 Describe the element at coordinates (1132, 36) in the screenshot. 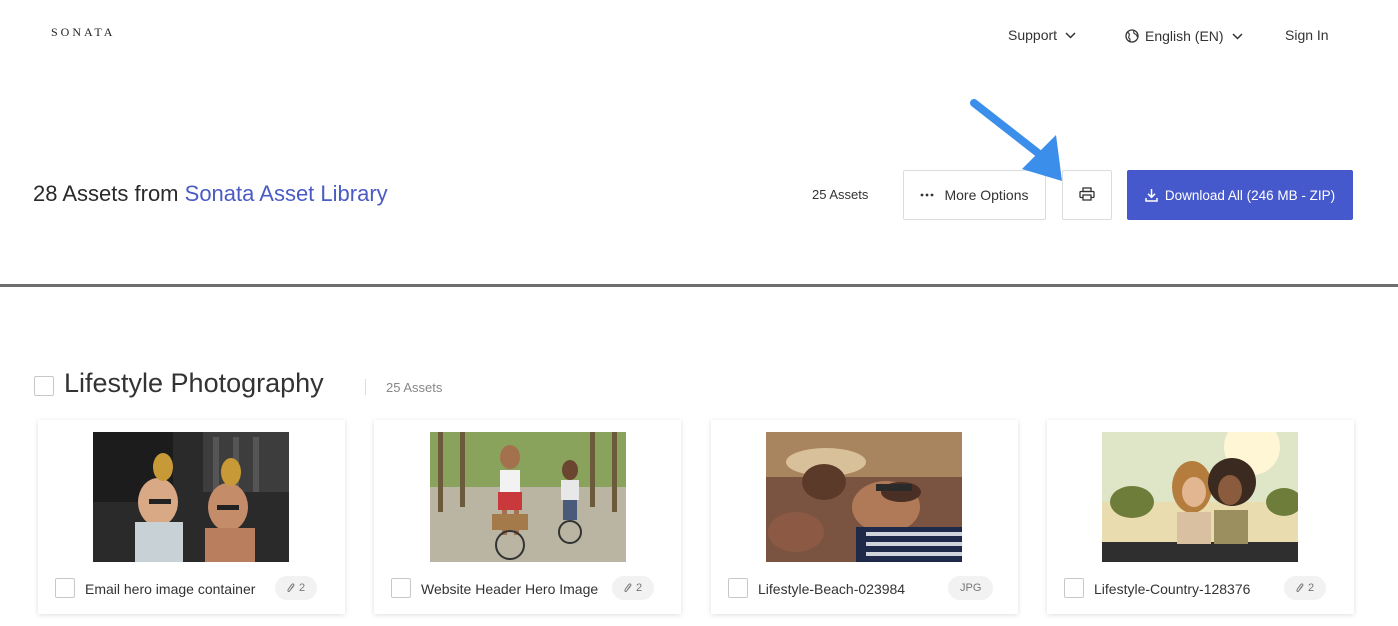

I see `globe-icon` at that location.